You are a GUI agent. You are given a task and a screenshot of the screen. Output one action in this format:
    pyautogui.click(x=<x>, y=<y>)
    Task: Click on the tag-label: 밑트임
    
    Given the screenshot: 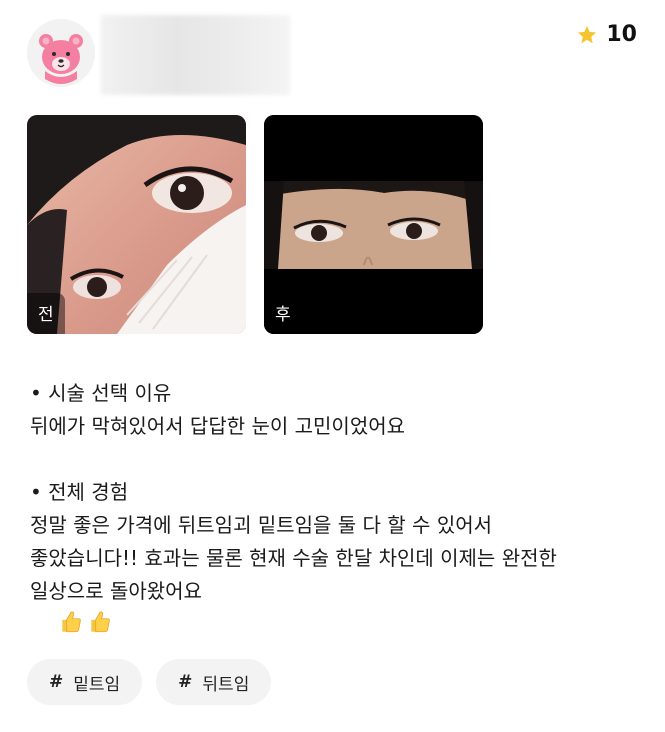 What is the action you would take?
    pyautogui.click(x=97, y=684)
    